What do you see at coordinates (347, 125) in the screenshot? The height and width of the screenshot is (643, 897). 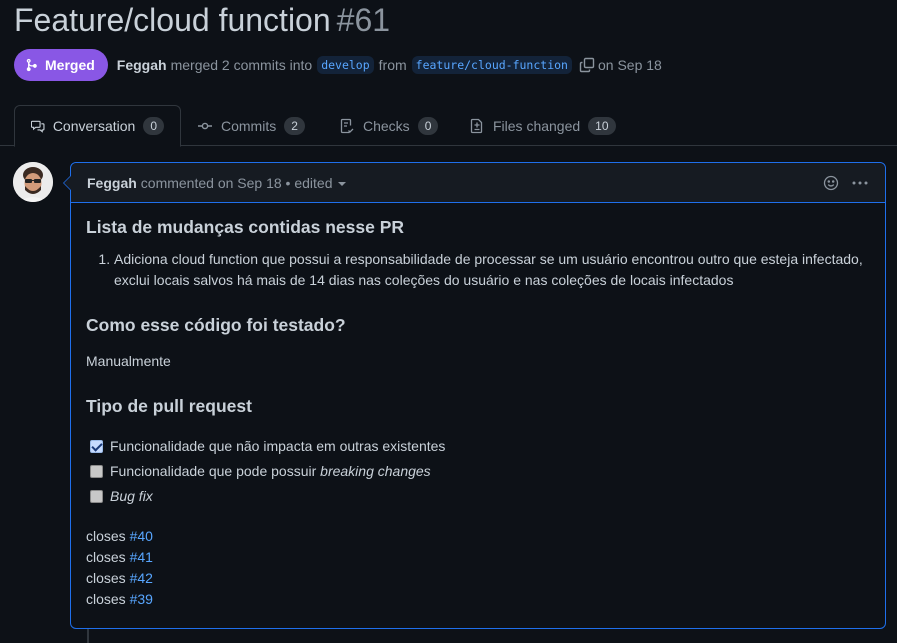 I see `checklist-icon` at bounding box center [347, 125].